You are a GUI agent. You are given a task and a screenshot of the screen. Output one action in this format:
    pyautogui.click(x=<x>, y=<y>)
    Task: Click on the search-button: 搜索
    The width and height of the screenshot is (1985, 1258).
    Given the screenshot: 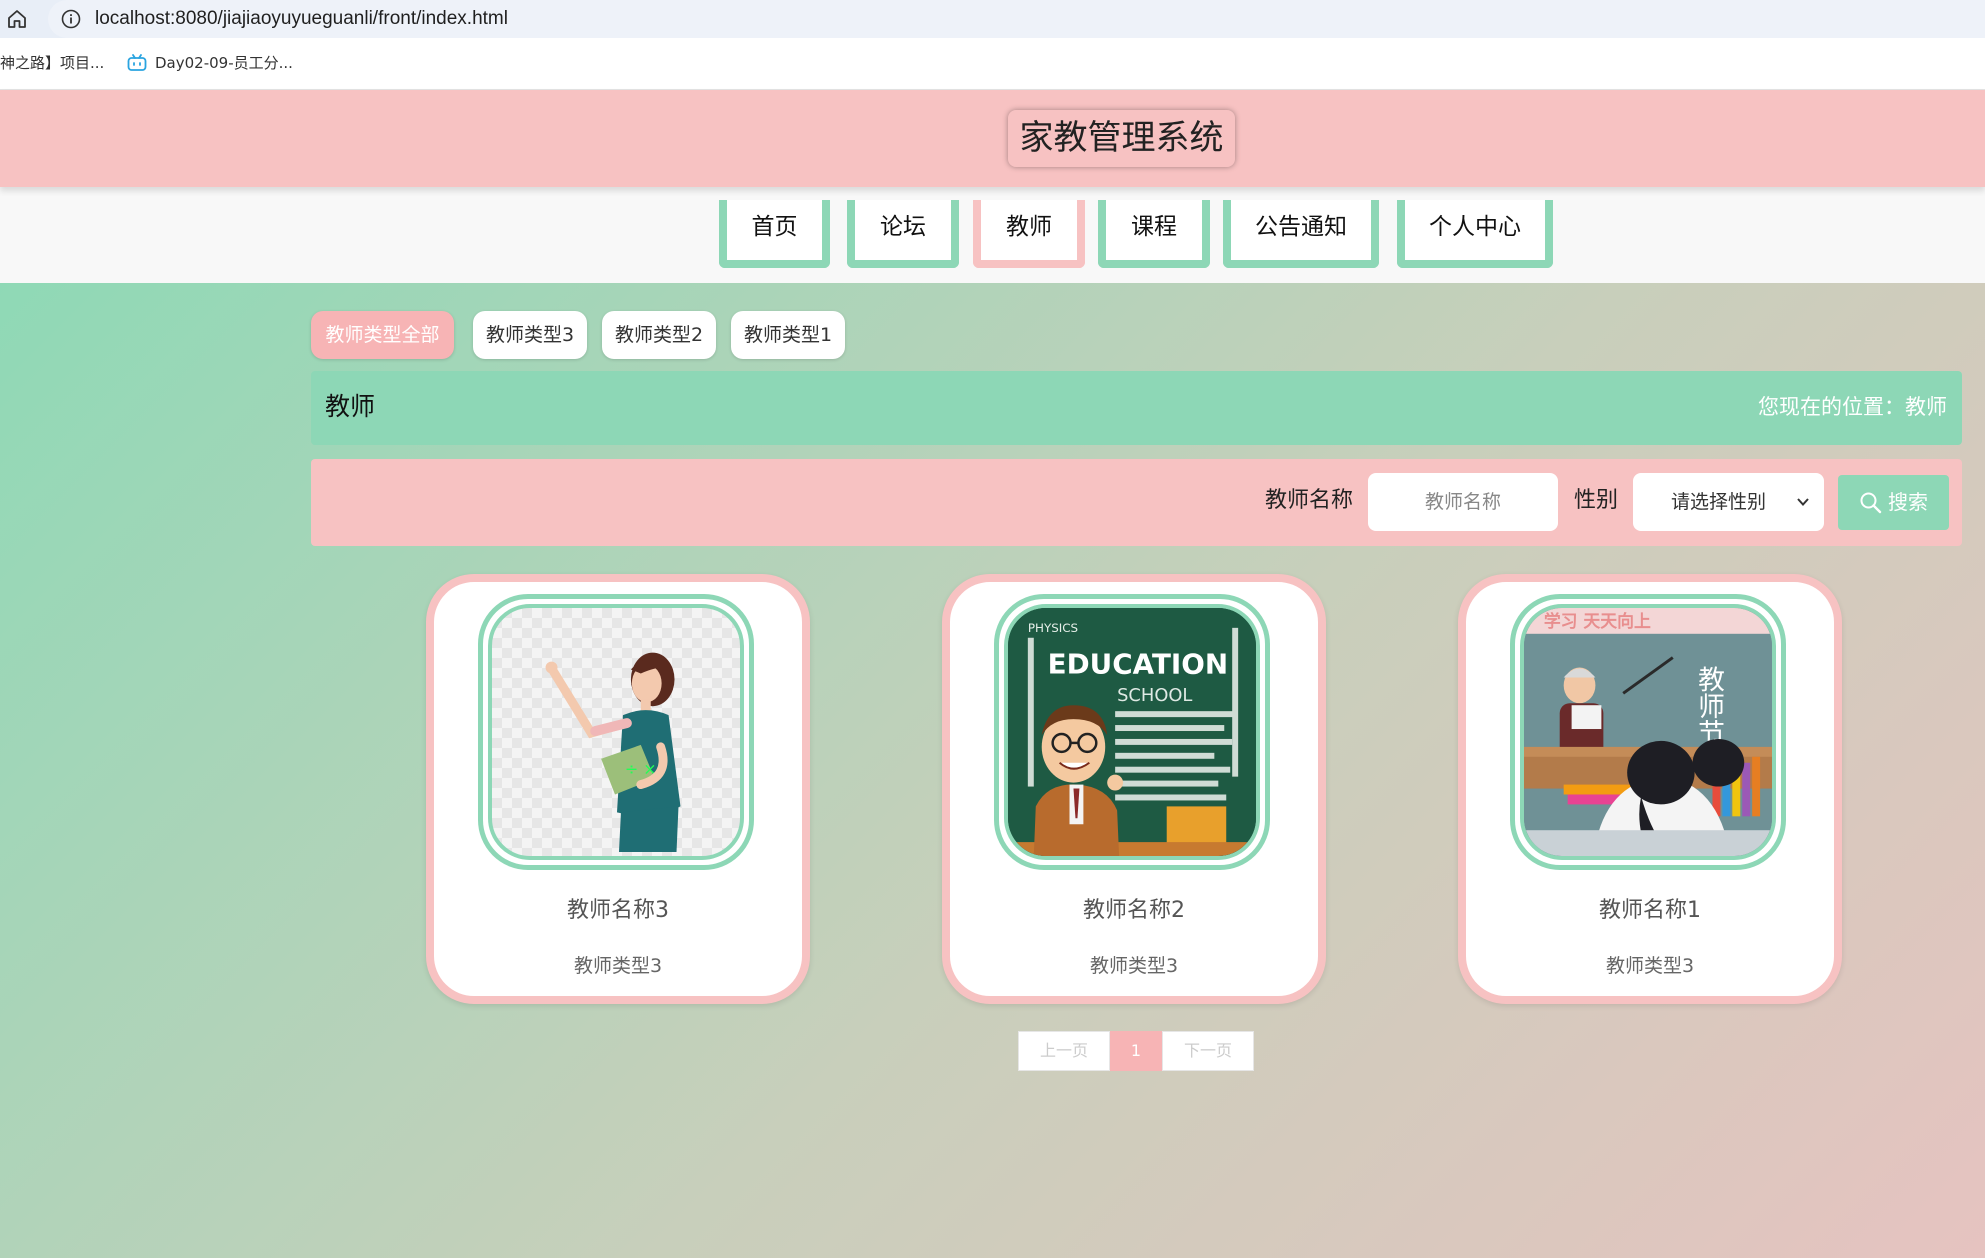 What is the action you would take?
    pyautogui.click(x=1893, y=502)
    